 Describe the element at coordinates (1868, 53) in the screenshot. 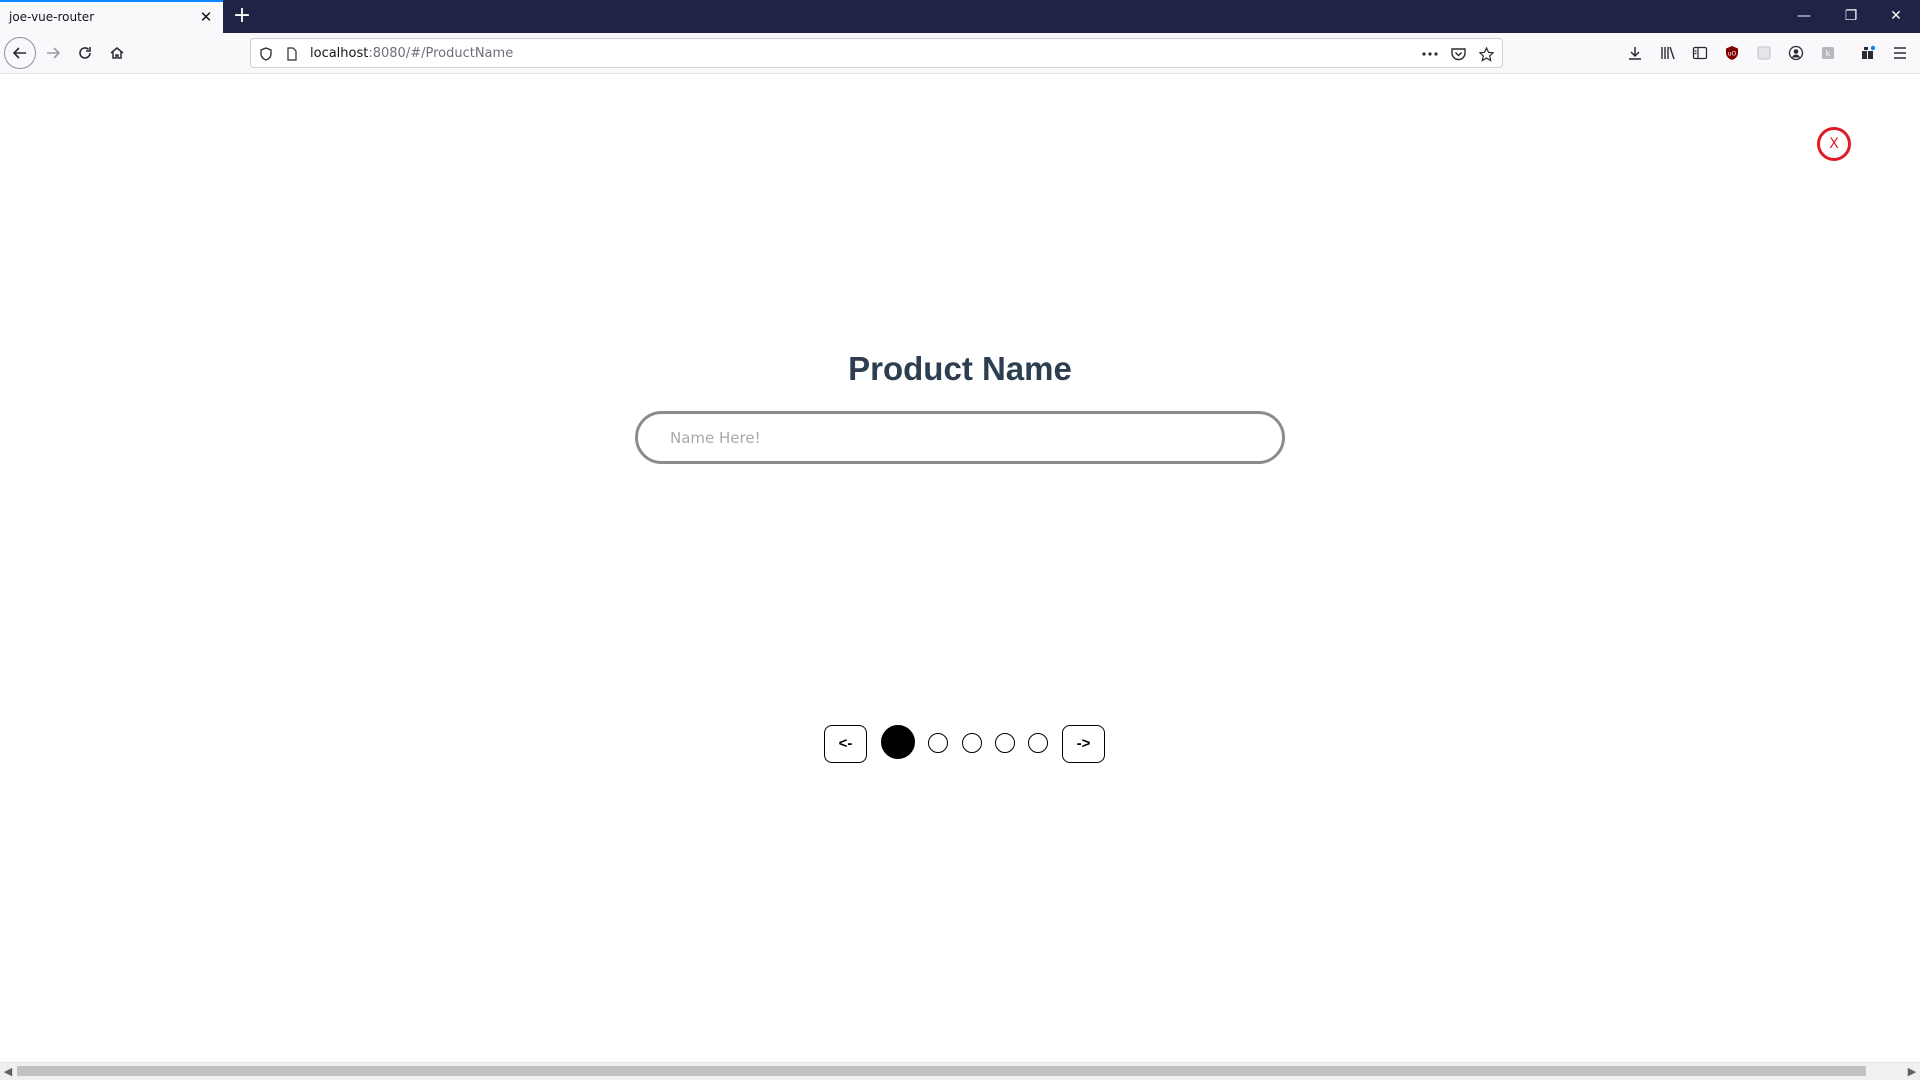

I see `extensions-icon` at that location.